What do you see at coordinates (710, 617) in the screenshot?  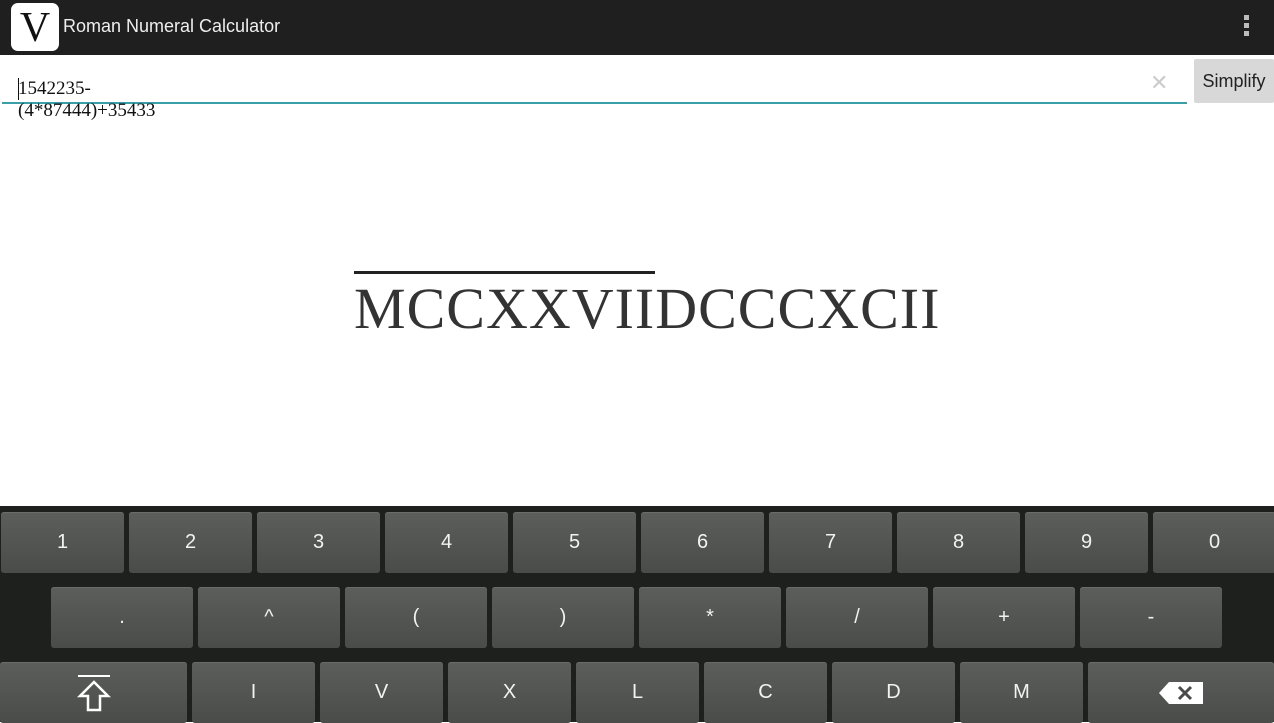 I see `key-*: *` at bounding box center [710, 617].